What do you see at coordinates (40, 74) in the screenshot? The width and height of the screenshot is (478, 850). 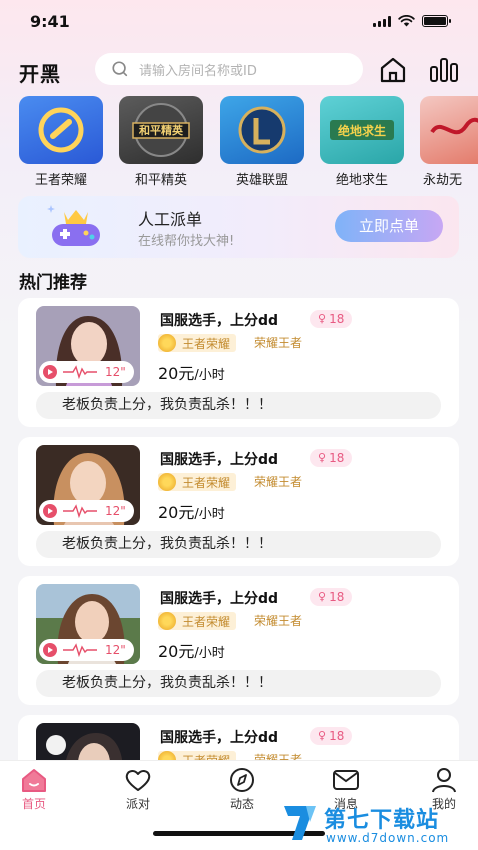 I see `app-logo: 开黑` at bounding box center [40, 74].